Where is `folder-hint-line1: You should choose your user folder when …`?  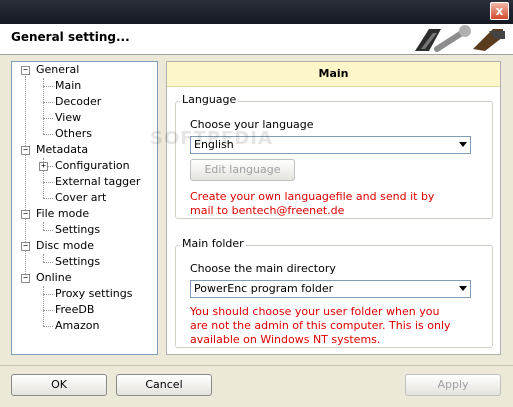 folder-hint-line1: You should choose your user folder when … is located at coordinates (315, 311).